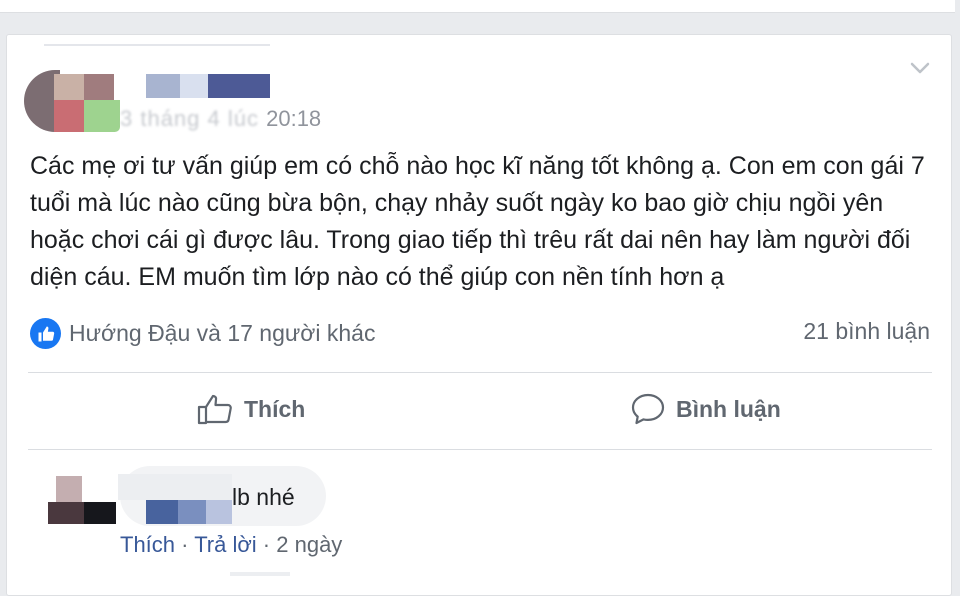 The width and height of the screenshot is (960, 596). What do you see at coordinates (263, 497) in the screenshot?
I see `comment-text: lb nhé` at bounding box center [263, 497].